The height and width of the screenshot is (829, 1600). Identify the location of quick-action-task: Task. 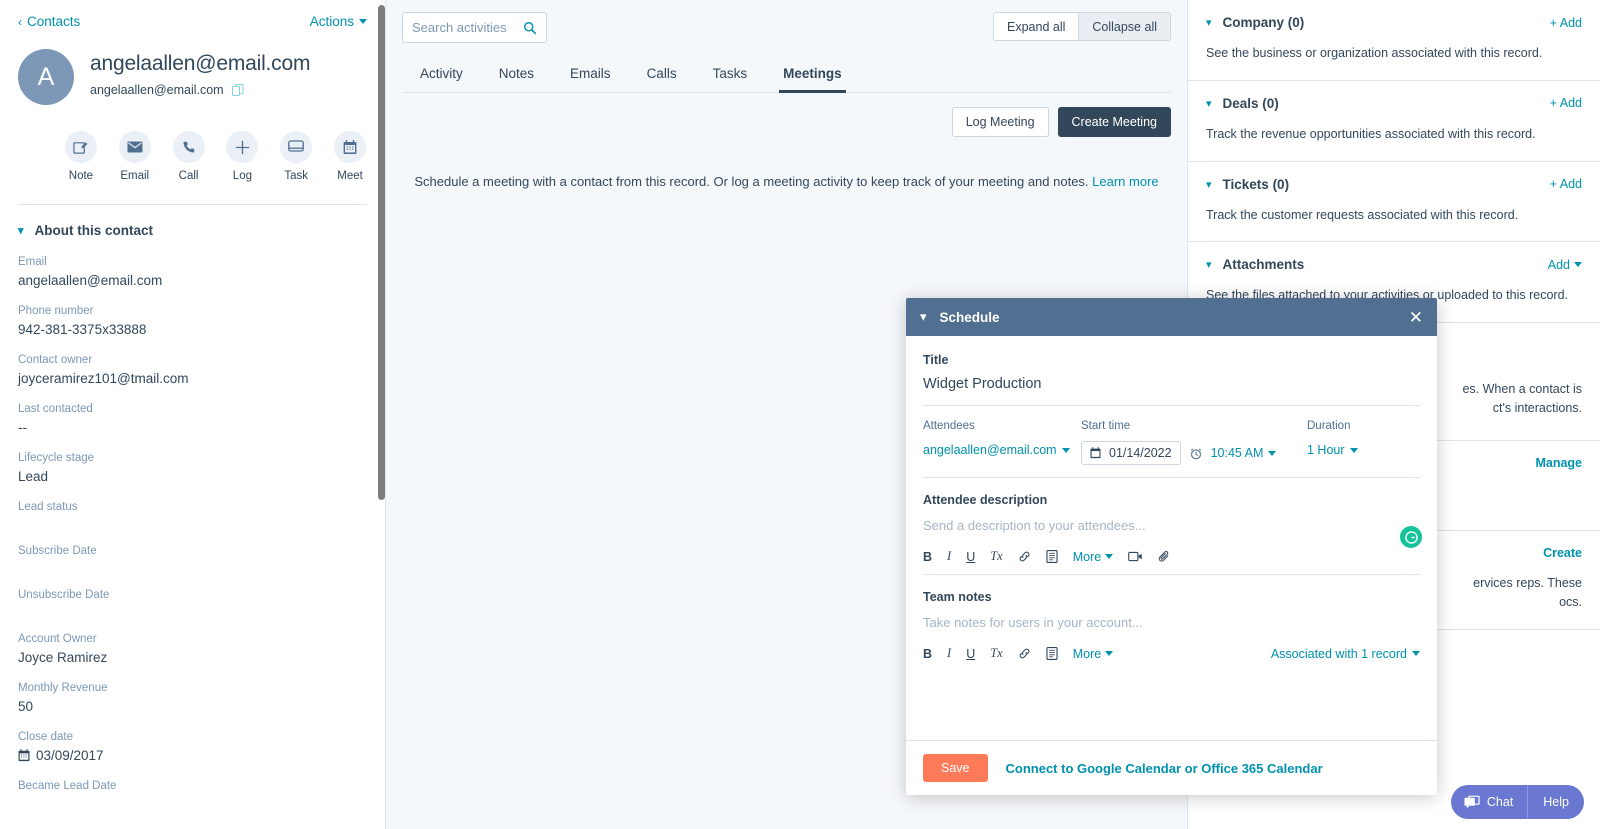
(296, 156).